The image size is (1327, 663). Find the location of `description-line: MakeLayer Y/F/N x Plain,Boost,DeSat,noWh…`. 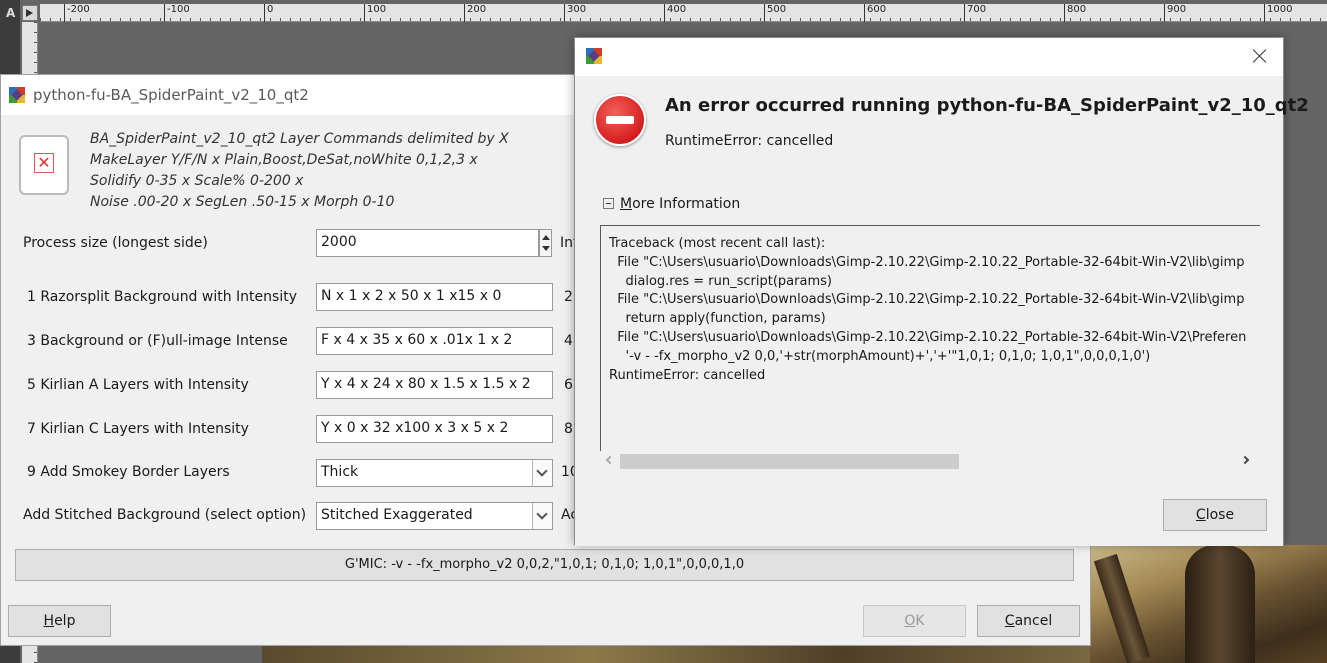

description-line: MakeLayer Y/F/N x Plain,Boost,DeSat,noWh… is located at coordinates (284, 160).